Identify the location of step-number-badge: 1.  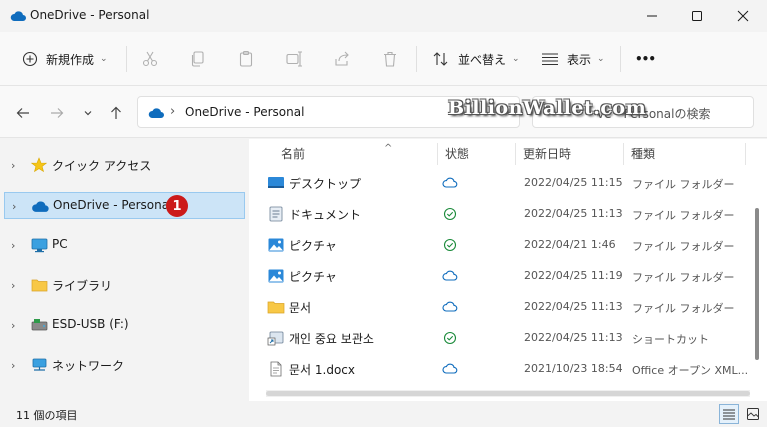
(177, 206).